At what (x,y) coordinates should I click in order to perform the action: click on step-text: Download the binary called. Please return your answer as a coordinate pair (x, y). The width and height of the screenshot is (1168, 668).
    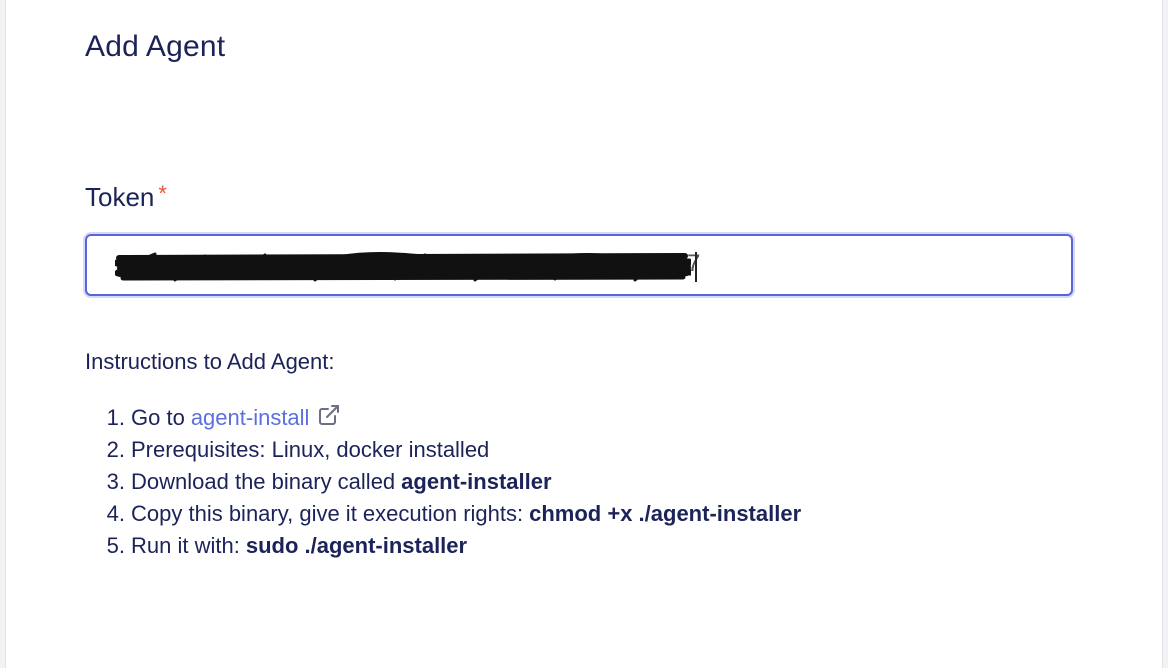
    Looking at the image, I should click on (263, 481).